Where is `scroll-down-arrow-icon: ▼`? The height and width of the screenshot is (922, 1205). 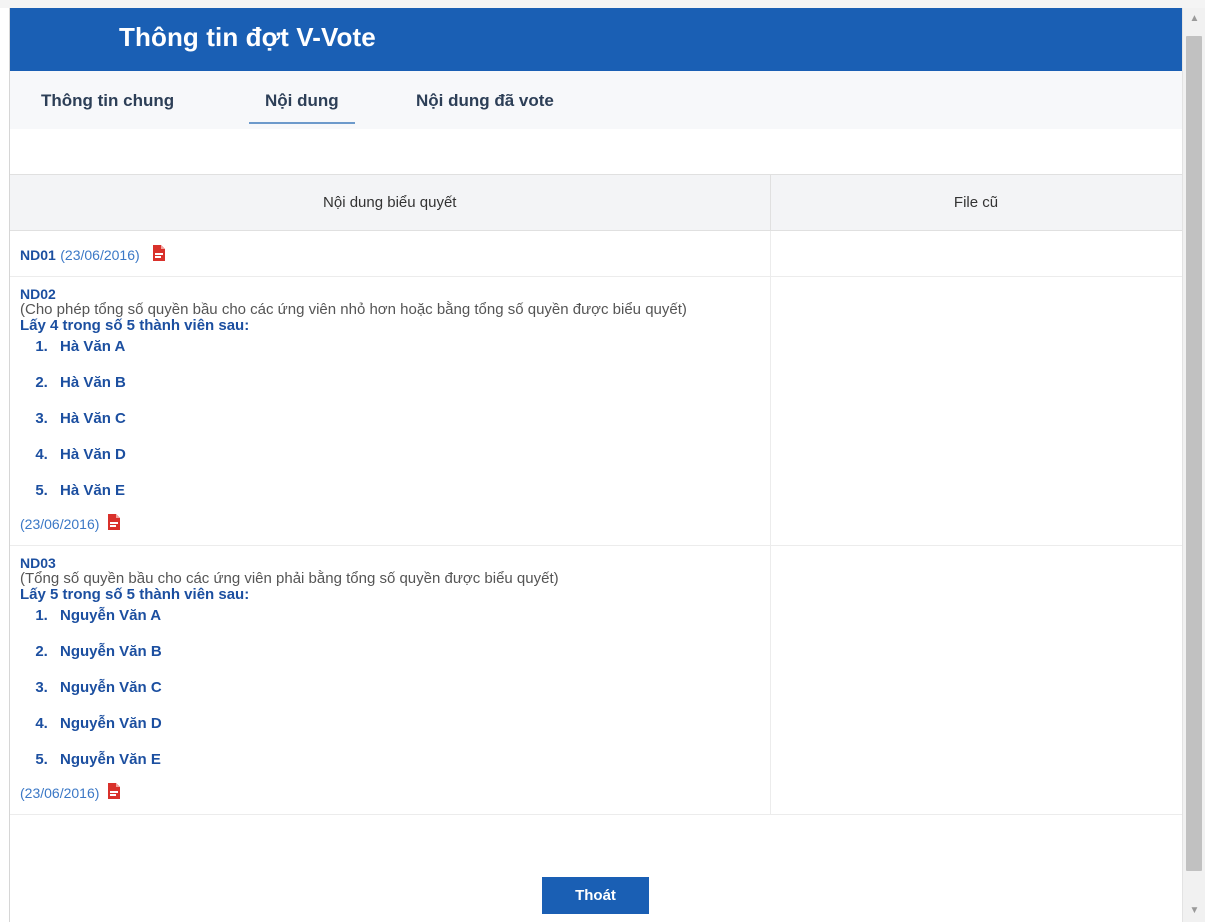 scroll-down-arrow-icon: ▼ is located at coordinates (1194, 911).